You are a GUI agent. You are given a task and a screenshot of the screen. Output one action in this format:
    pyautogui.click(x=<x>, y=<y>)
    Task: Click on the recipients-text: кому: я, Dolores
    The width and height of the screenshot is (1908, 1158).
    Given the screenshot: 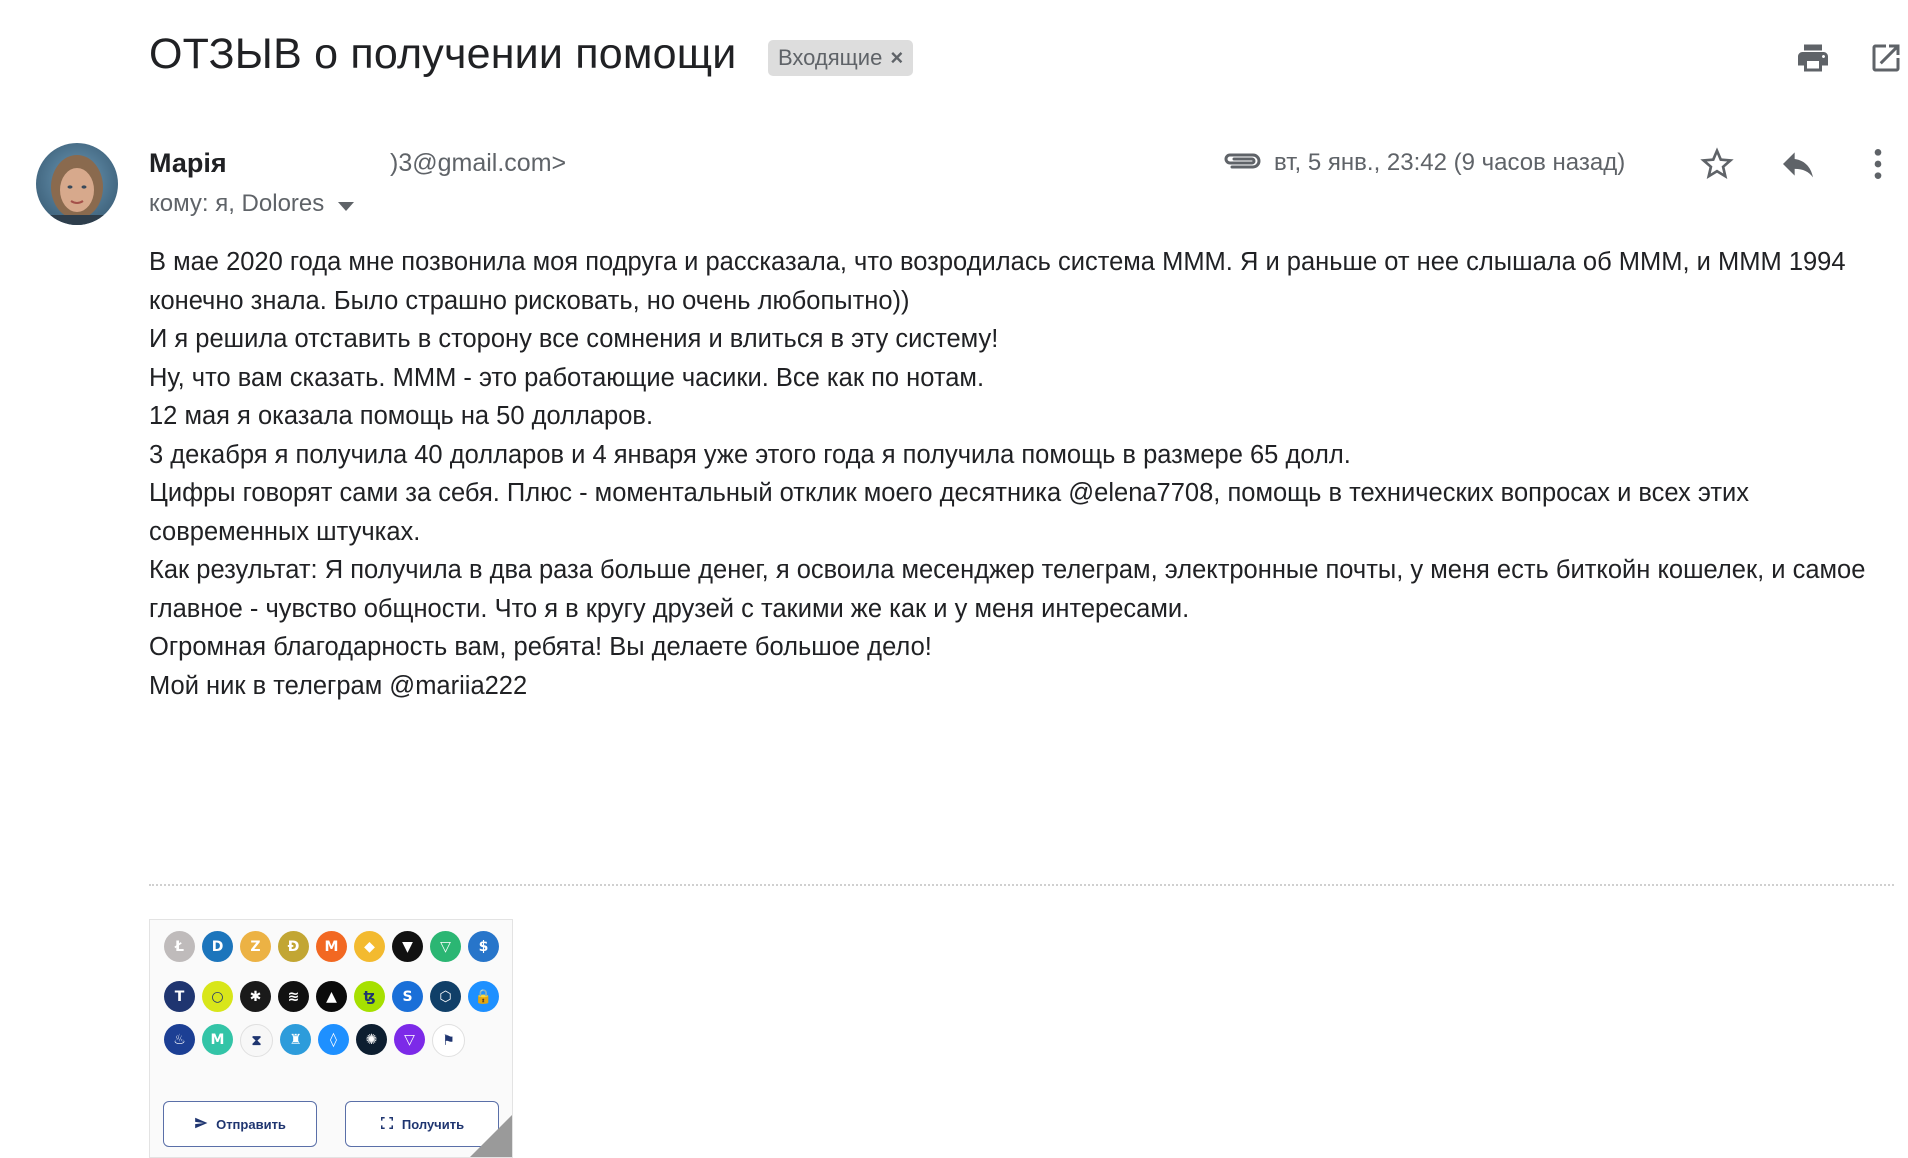 What is the action you would take?
    pyautogui.click(x=237, y=203)
    